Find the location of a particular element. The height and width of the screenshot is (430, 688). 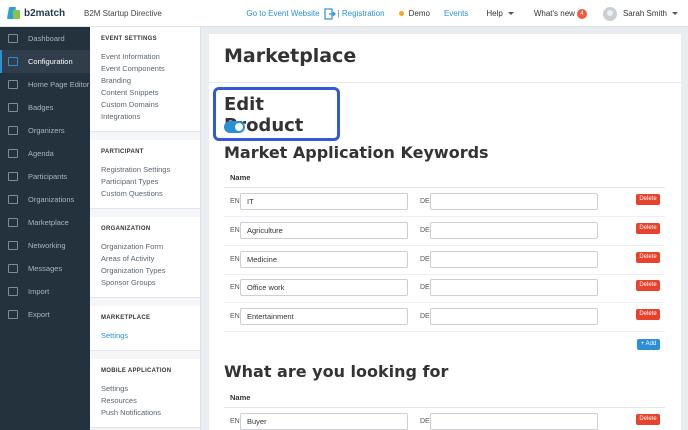

sidebar-item-home-page-editor: Home Page Editor is located at coordinates (45, 84).